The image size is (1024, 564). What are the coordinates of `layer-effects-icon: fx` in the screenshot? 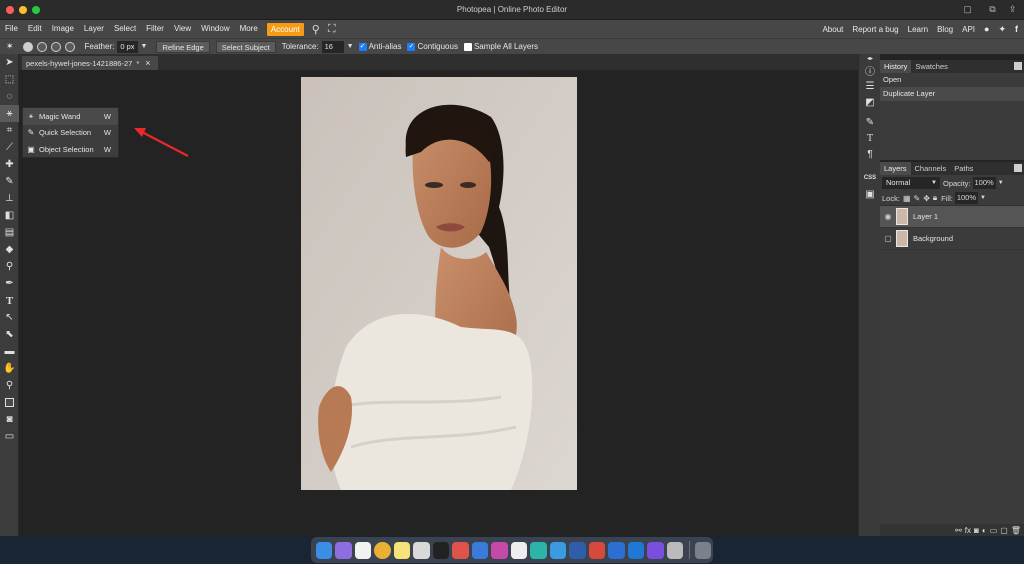 It's located at (968, 530).